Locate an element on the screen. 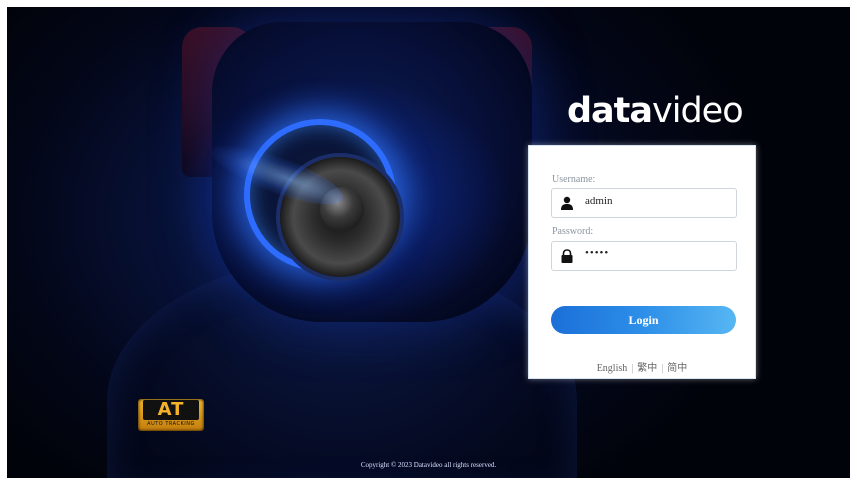  username-value: admin is located at coordinates (599, 201).